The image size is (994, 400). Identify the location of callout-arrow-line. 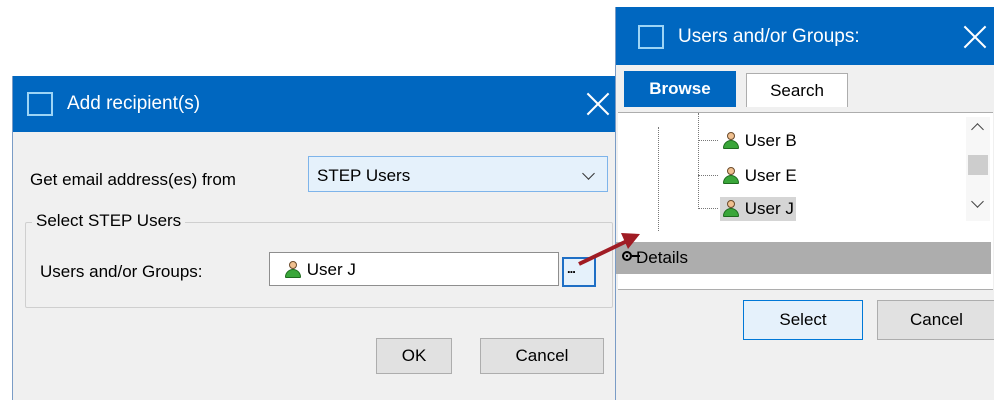
(603, 252).